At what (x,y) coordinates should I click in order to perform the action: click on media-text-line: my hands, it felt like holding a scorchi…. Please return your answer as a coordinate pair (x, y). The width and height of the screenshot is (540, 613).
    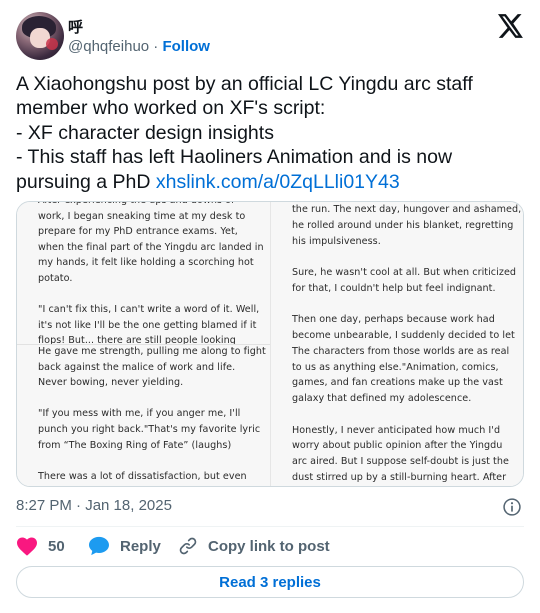
    Looking at the image, I should click on (146, 263).